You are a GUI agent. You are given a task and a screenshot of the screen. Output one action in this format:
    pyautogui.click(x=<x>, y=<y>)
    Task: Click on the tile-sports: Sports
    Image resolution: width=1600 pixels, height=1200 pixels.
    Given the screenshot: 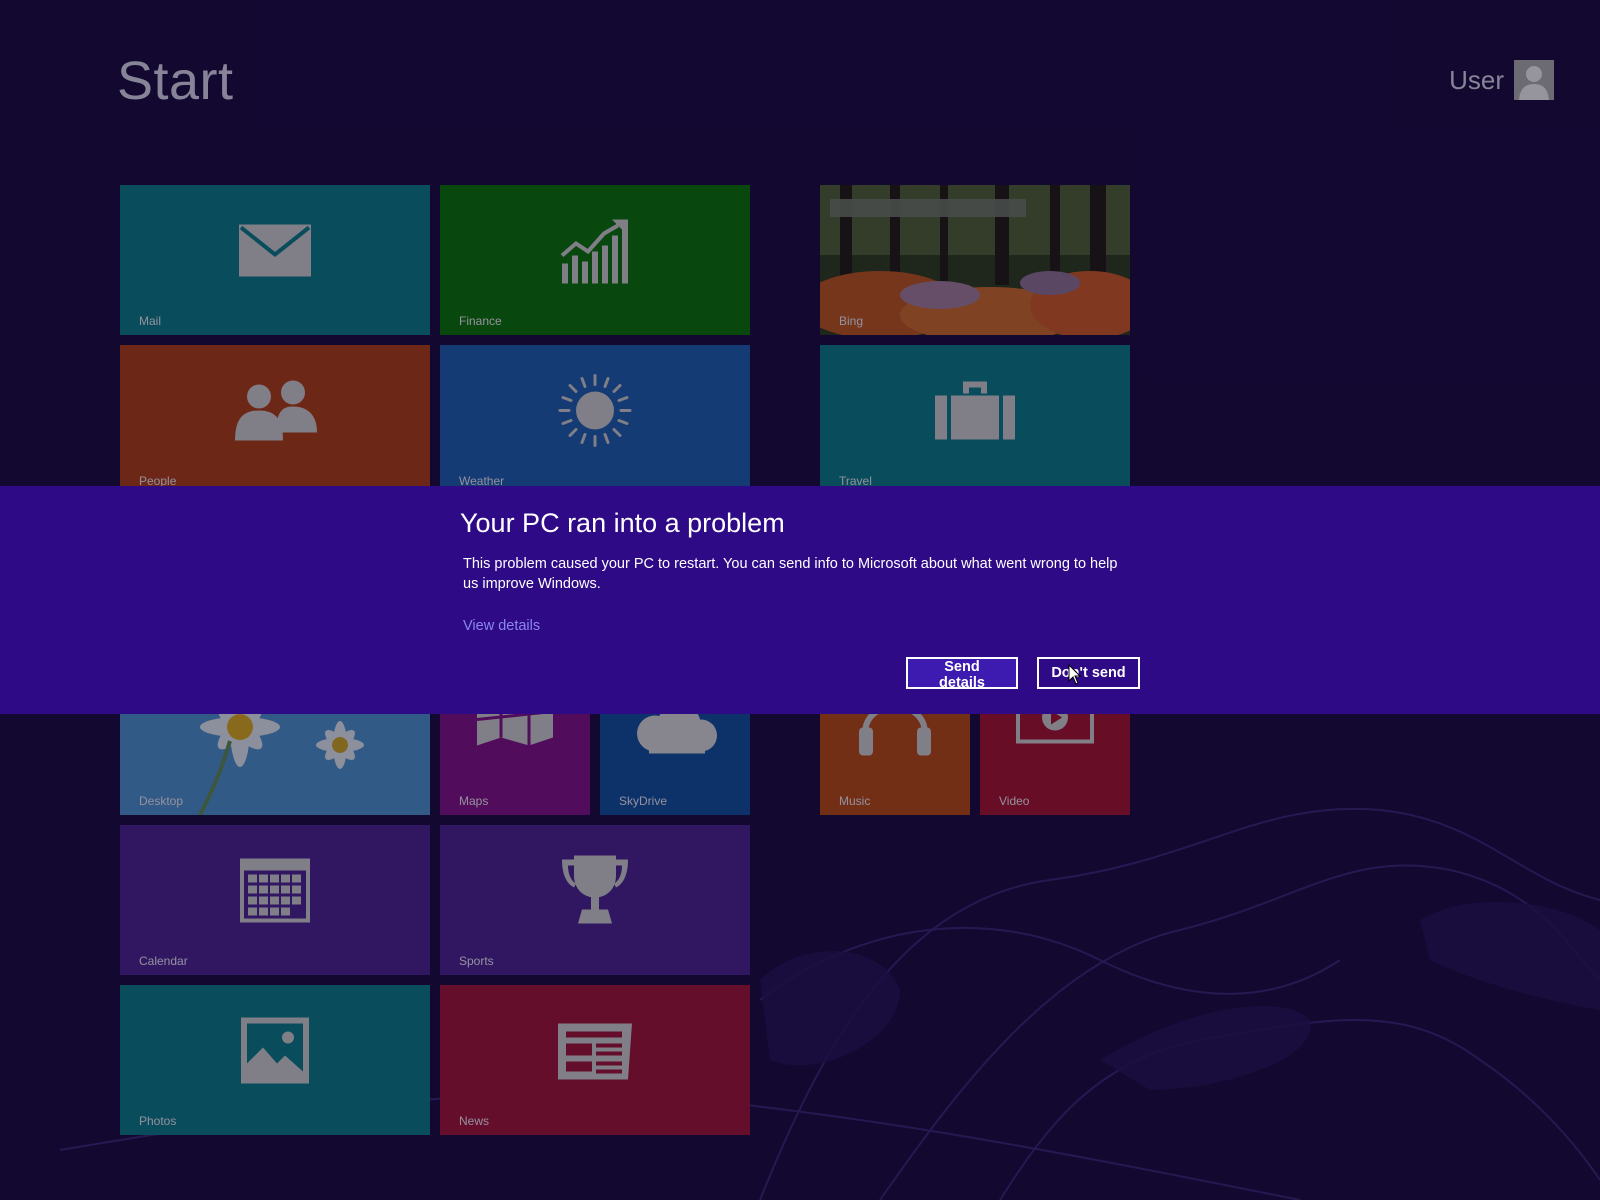 What is the action you would take?
    pyautogui.click(x=595, y=900)
    